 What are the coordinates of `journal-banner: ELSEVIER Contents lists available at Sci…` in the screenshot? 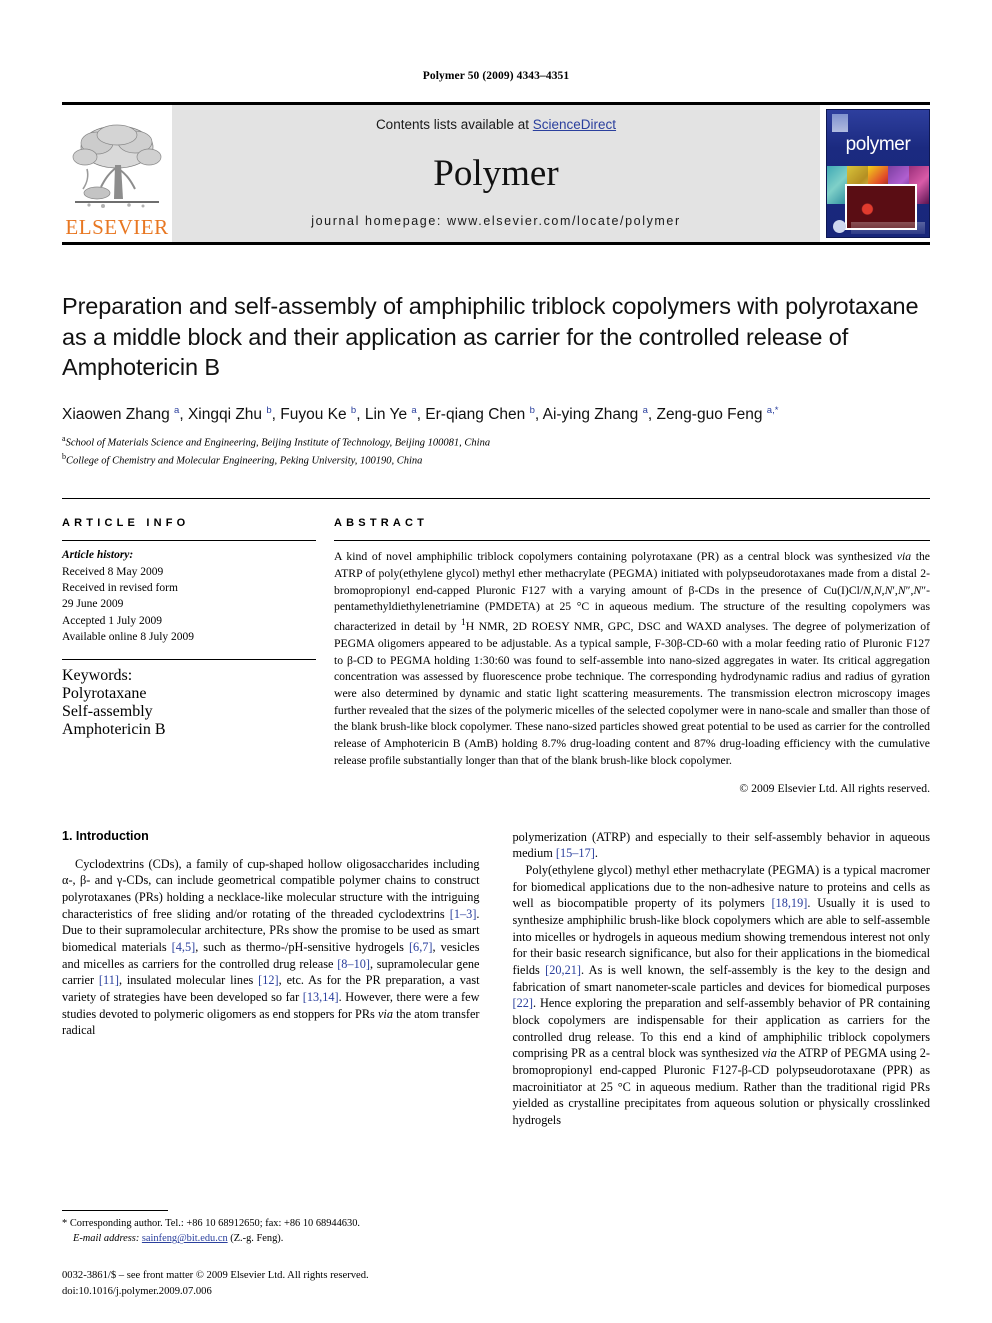 It's located at (496, 173).